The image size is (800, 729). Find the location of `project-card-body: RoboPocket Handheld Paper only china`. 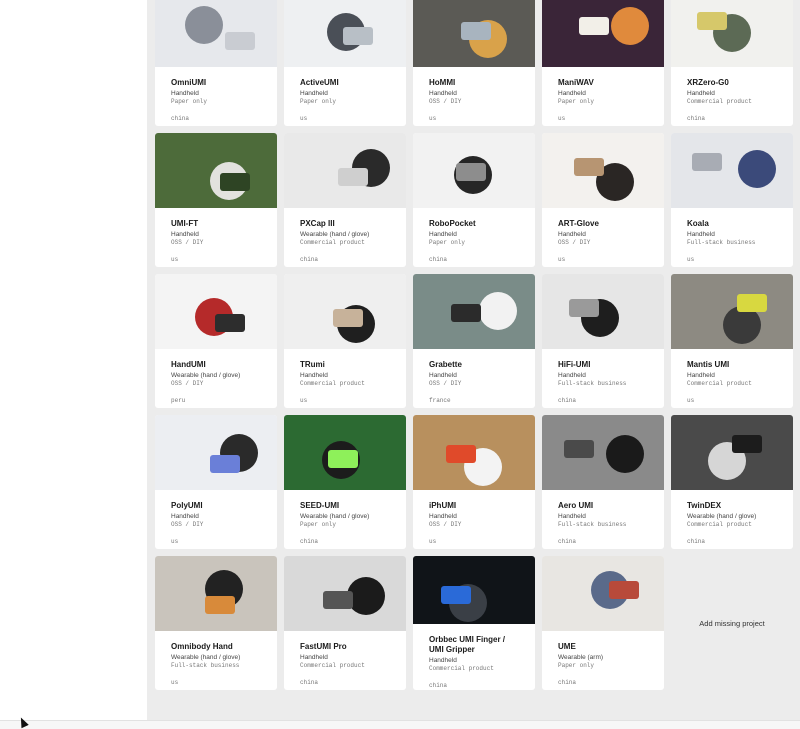

project-card-body: RoboPocket Handheld Paper only china is located at coordinates (474, 236).